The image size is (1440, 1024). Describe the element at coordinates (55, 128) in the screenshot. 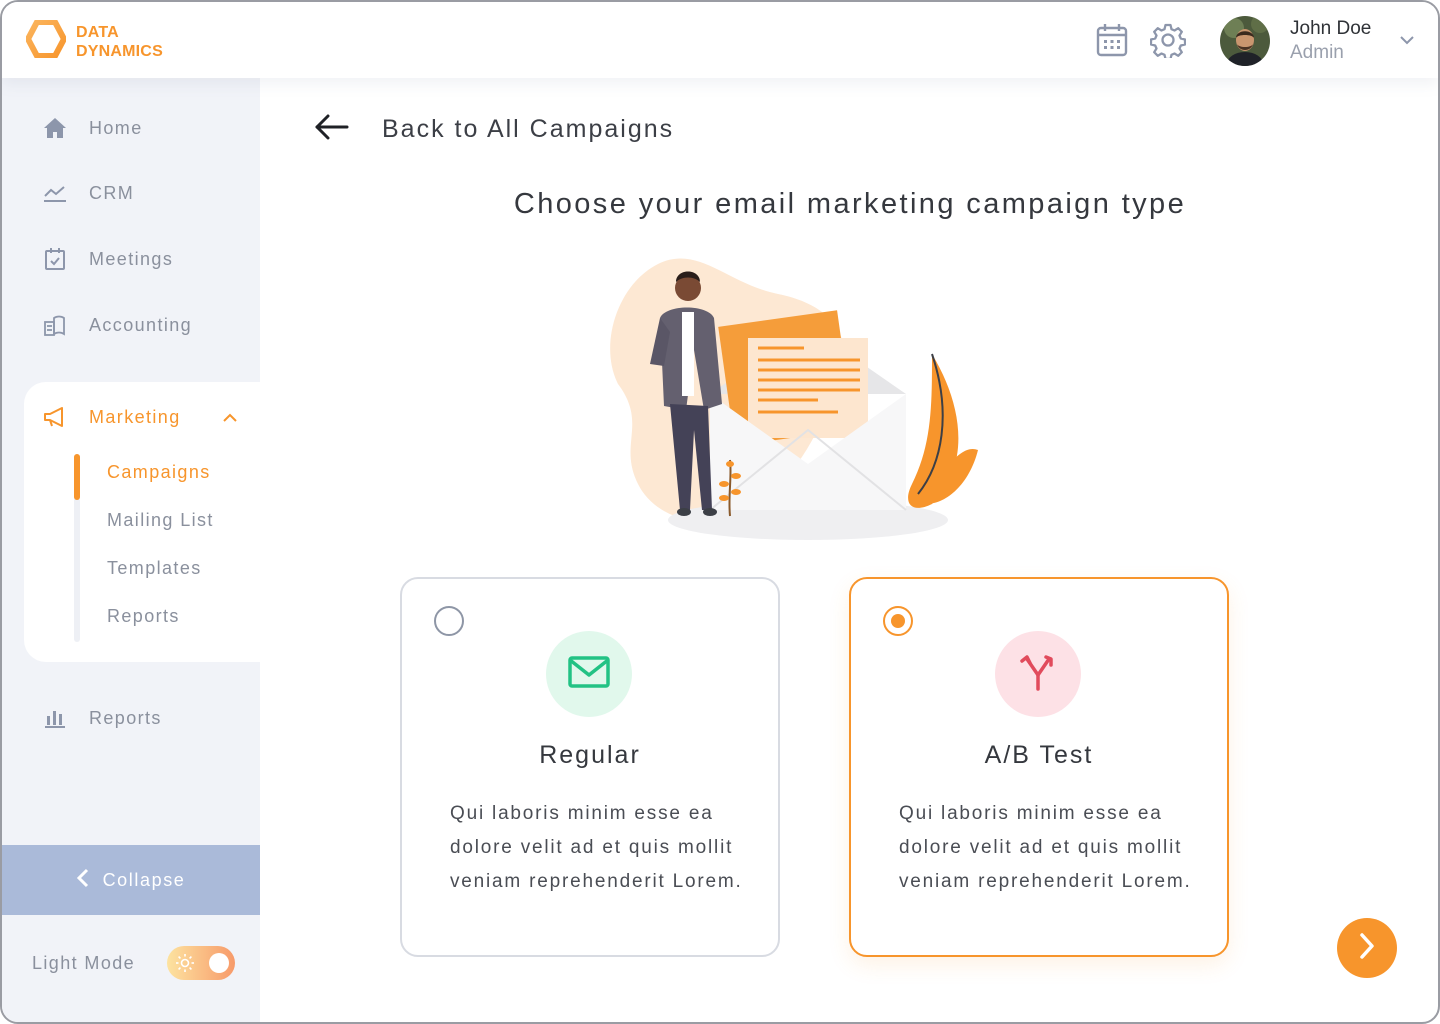

I see `home-icon` at that location.